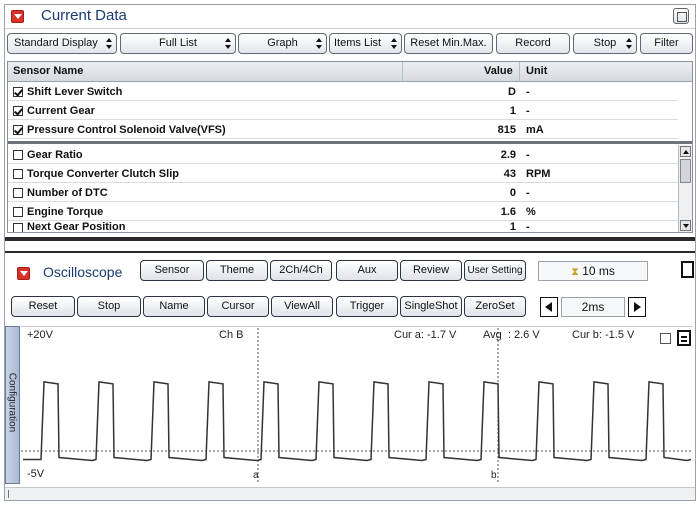  Describe the element at coordinates (350, 239) in the screenshot. I see `panel-splitter` at that location.